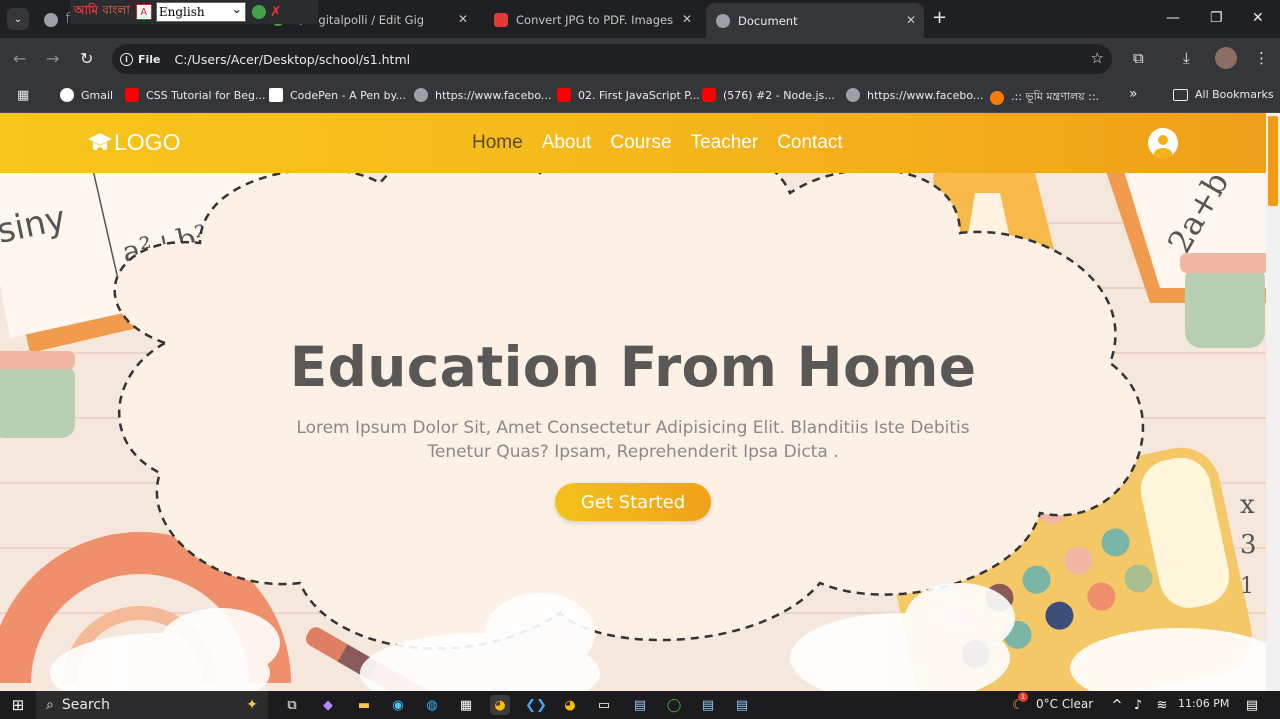 The height and width of the screenshot is (719, 1280). I want to click on bookmark-gmail: Gmail, so click(86, 95).